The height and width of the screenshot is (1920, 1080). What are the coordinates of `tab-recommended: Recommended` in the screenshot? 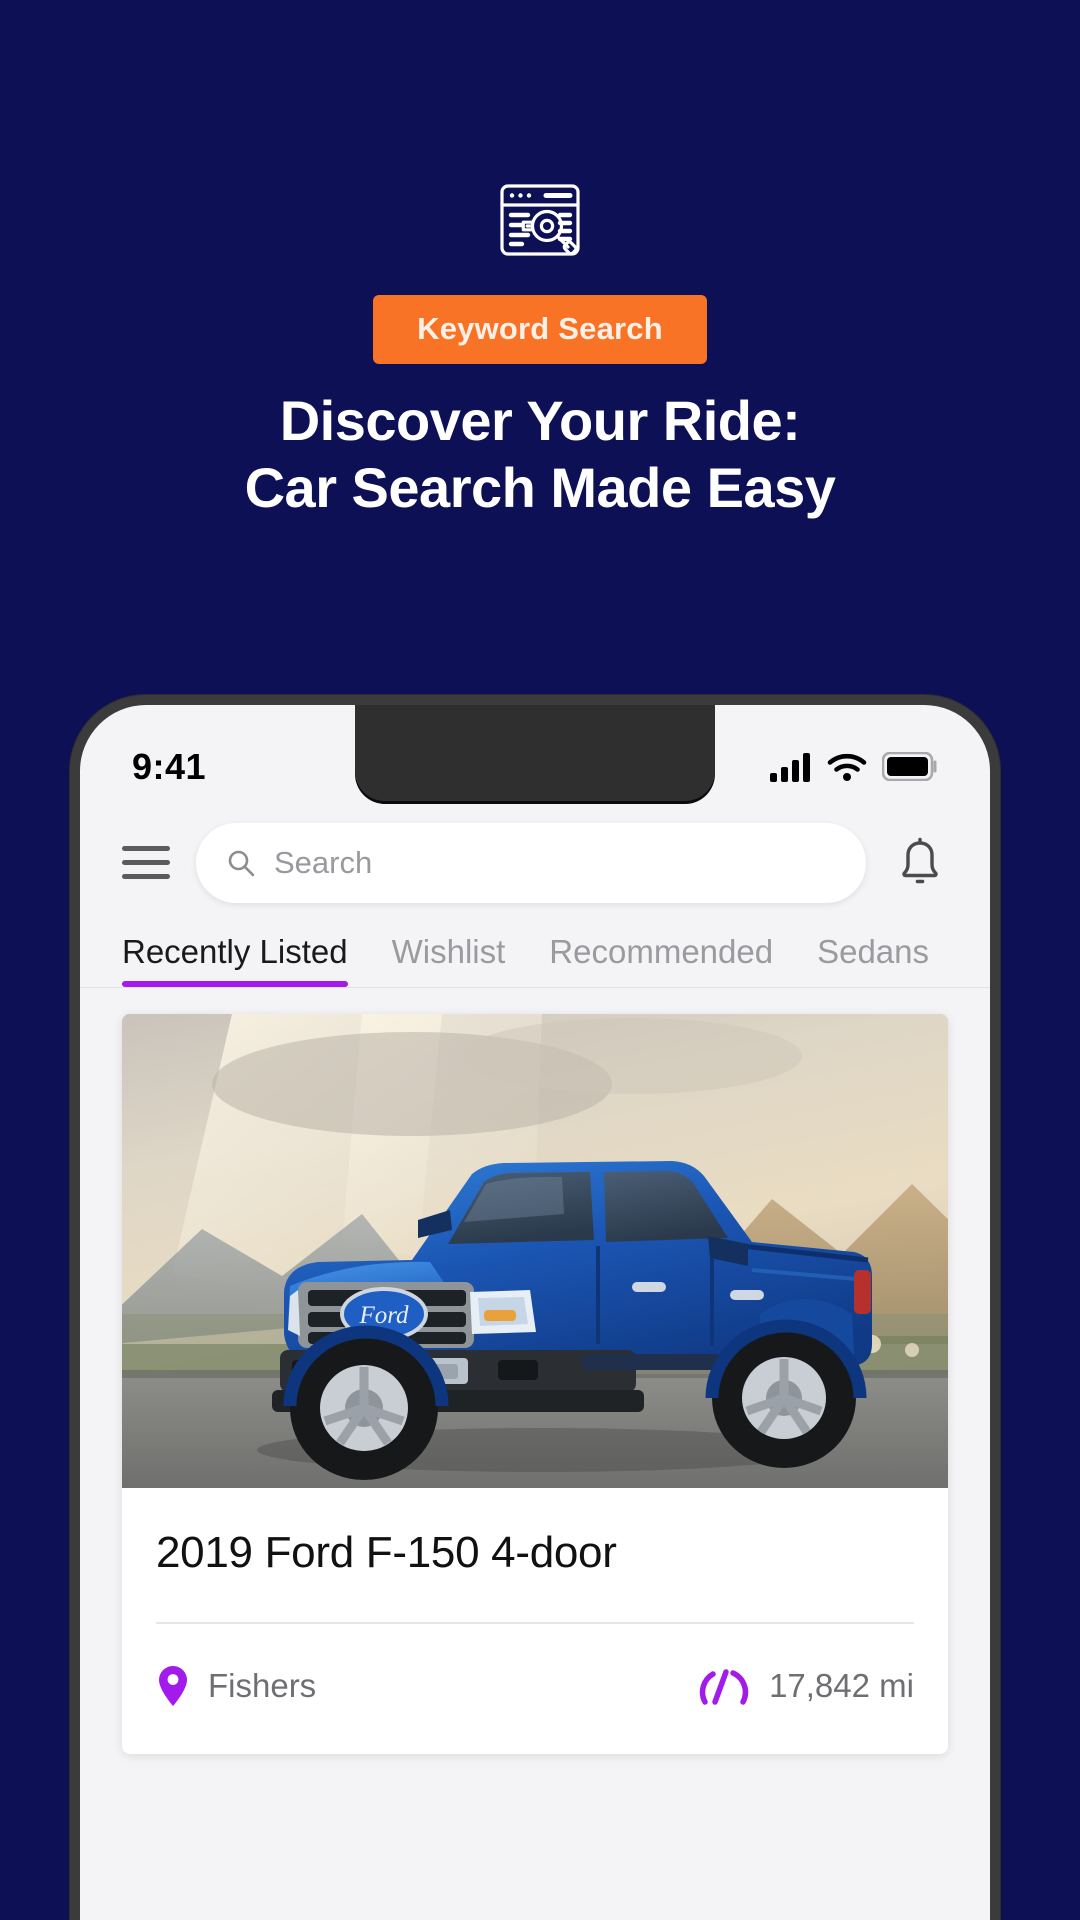 It's located at (661, 960).